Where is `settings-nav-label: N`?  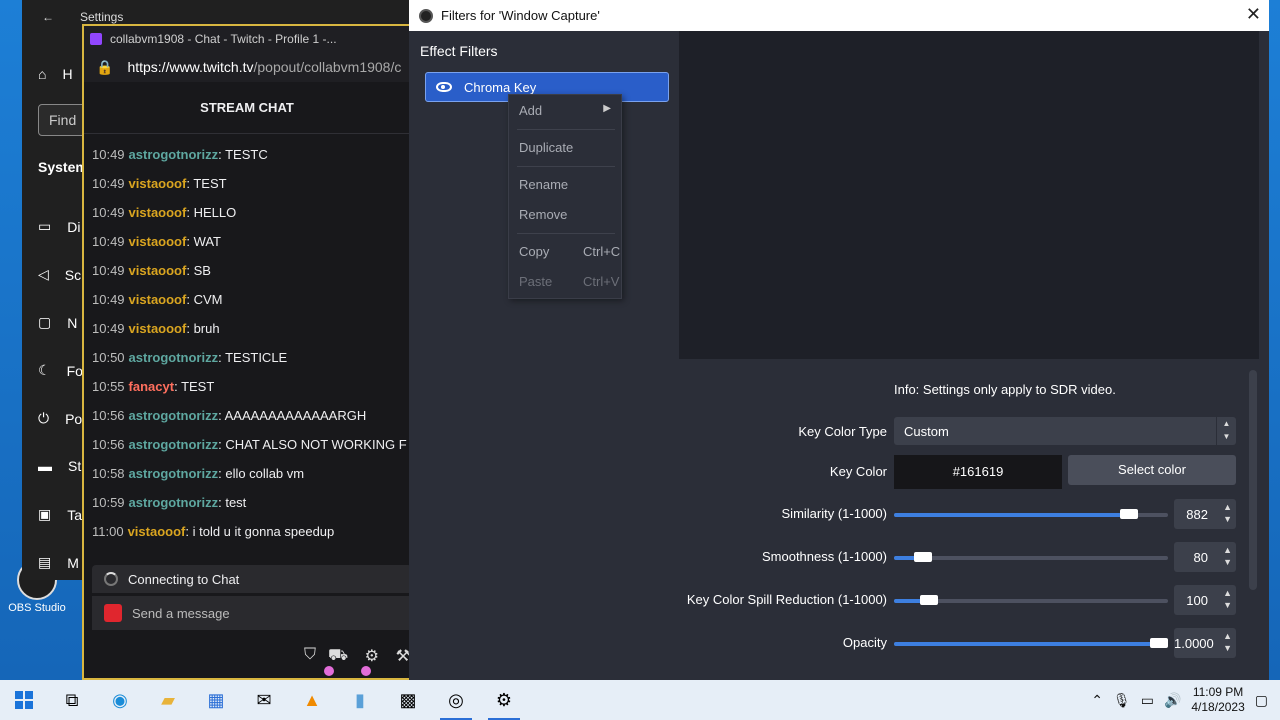 settings-nav-label: N is located at coordinates (72, 322).